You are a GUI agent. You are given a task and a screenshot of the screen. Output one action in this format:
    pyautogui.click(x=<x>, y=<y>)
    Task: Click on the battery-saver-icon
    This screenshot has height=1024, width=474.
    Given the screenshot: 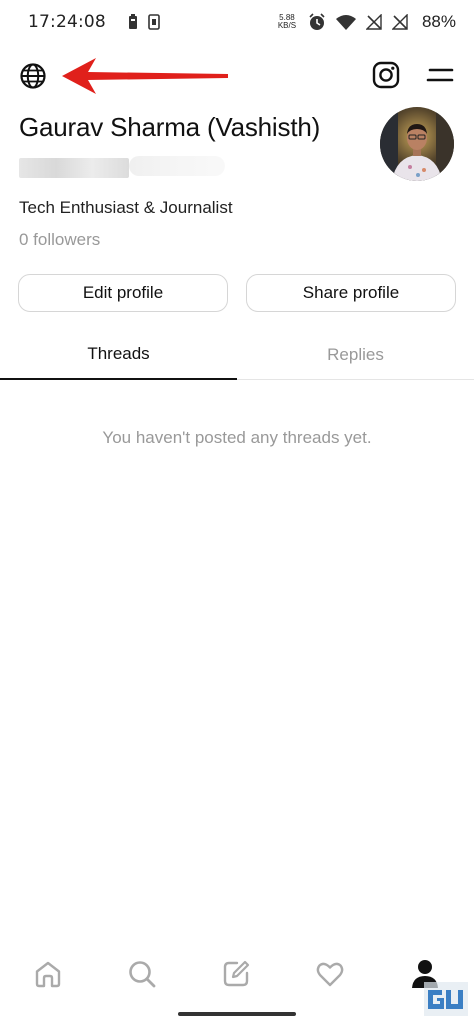 What is the action you would take?
    pyautogui.click(x=132, y=21)
    